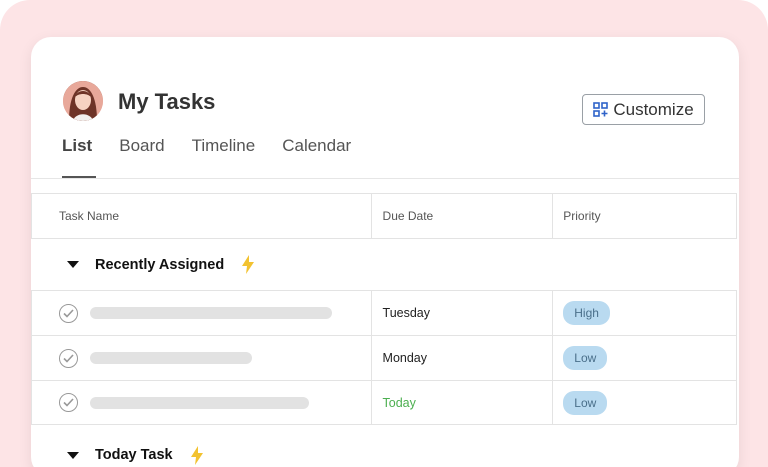 This screenshot has height=467, width=768. What do you see at coordinates (463, 216) in the screenshot?
I see `column-due-date: Due Date` at bounding box center [463, 216].